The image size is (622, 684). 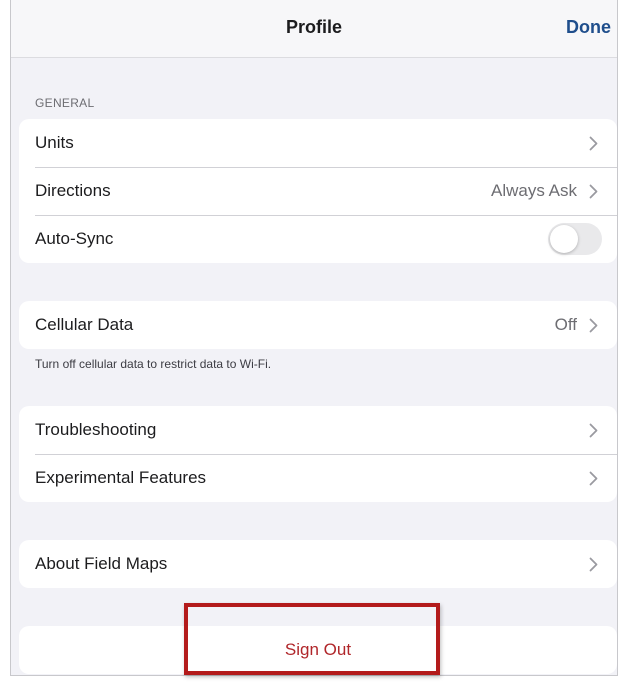 What do you see at coordinates (84, 324) in the screenshot?
I see `cellular-data-label: Cellular Data` at bounding box center [84, 324].